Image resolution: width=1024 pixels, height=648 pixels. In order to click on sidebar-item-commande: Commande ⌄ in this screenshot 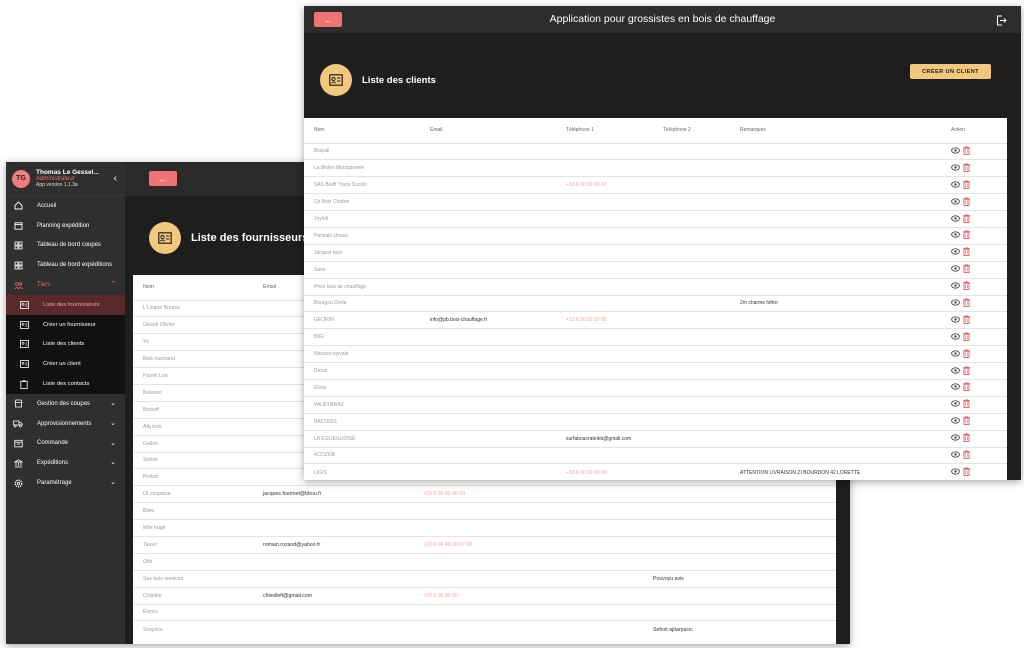, I will do `click(65, 444)`.